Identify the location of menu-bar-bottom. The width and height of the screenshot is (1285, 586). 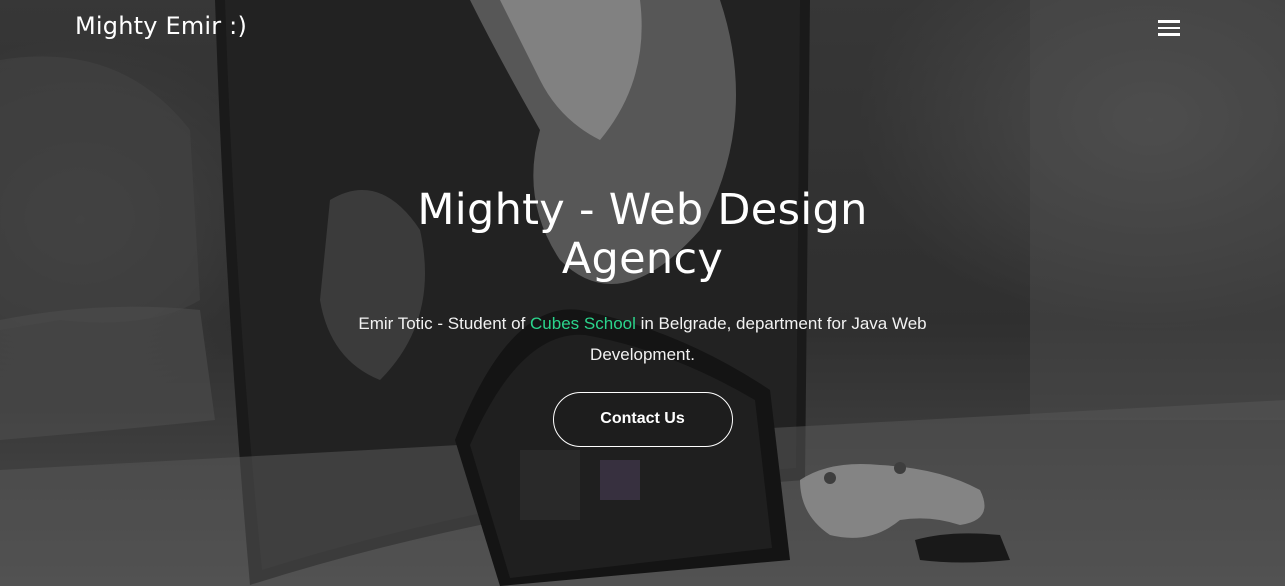
(1169, 34).